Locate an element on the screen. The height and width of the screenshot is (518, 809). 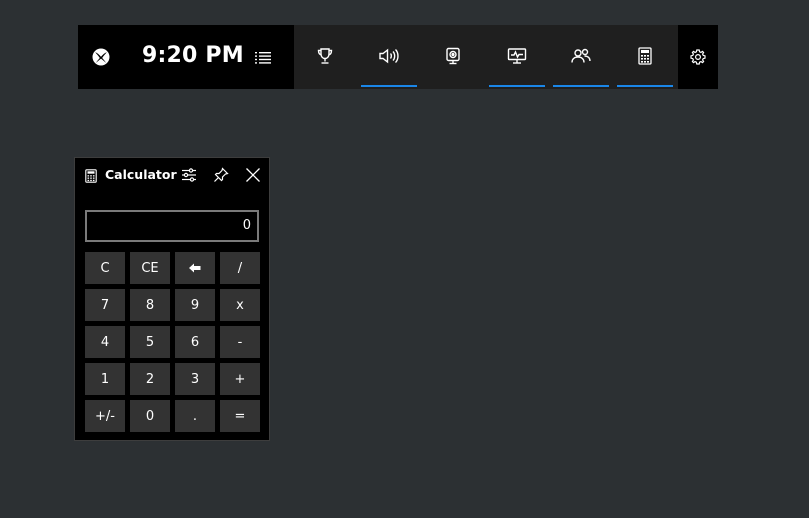
monitor-icon is located at coordinates (517, 56).